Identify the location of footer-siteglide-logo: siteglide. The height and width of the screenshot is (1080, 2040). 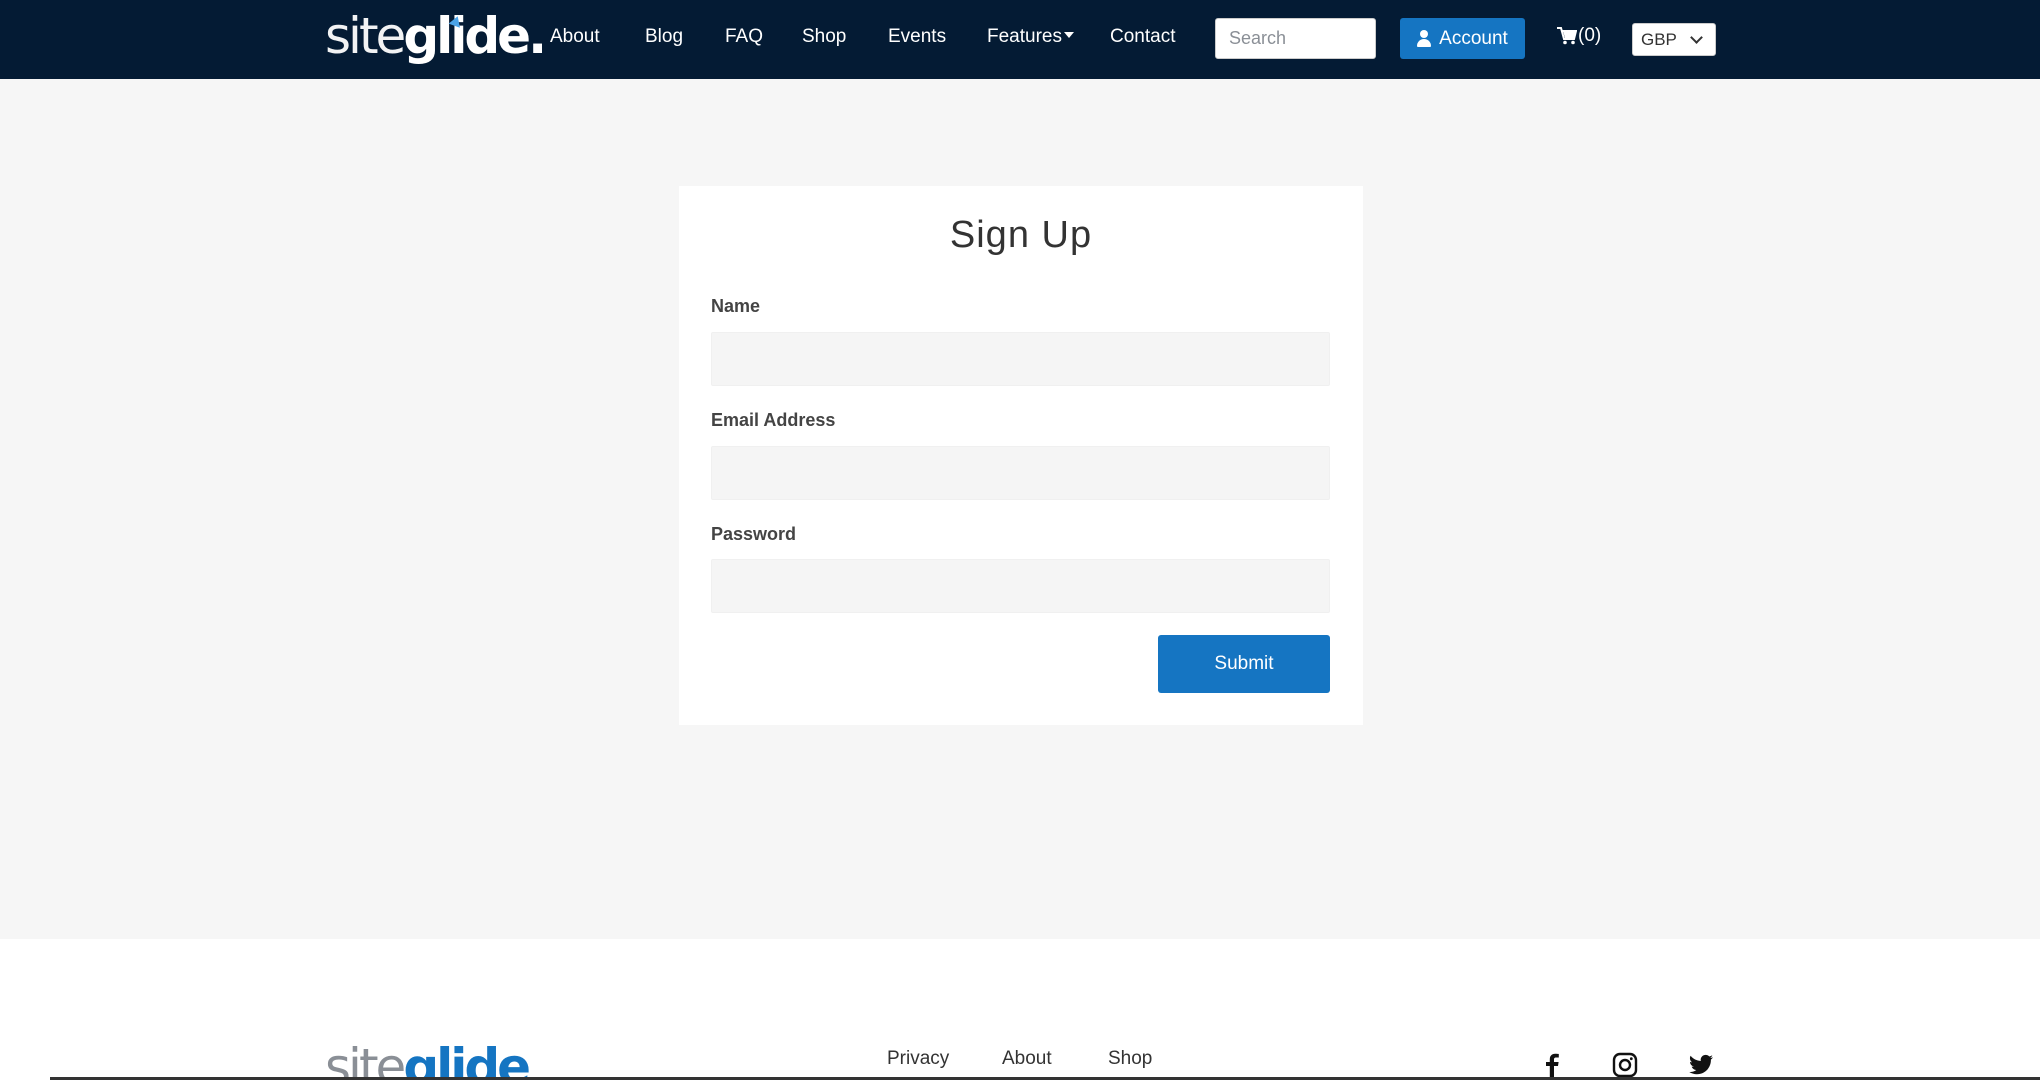
(428, 1058).